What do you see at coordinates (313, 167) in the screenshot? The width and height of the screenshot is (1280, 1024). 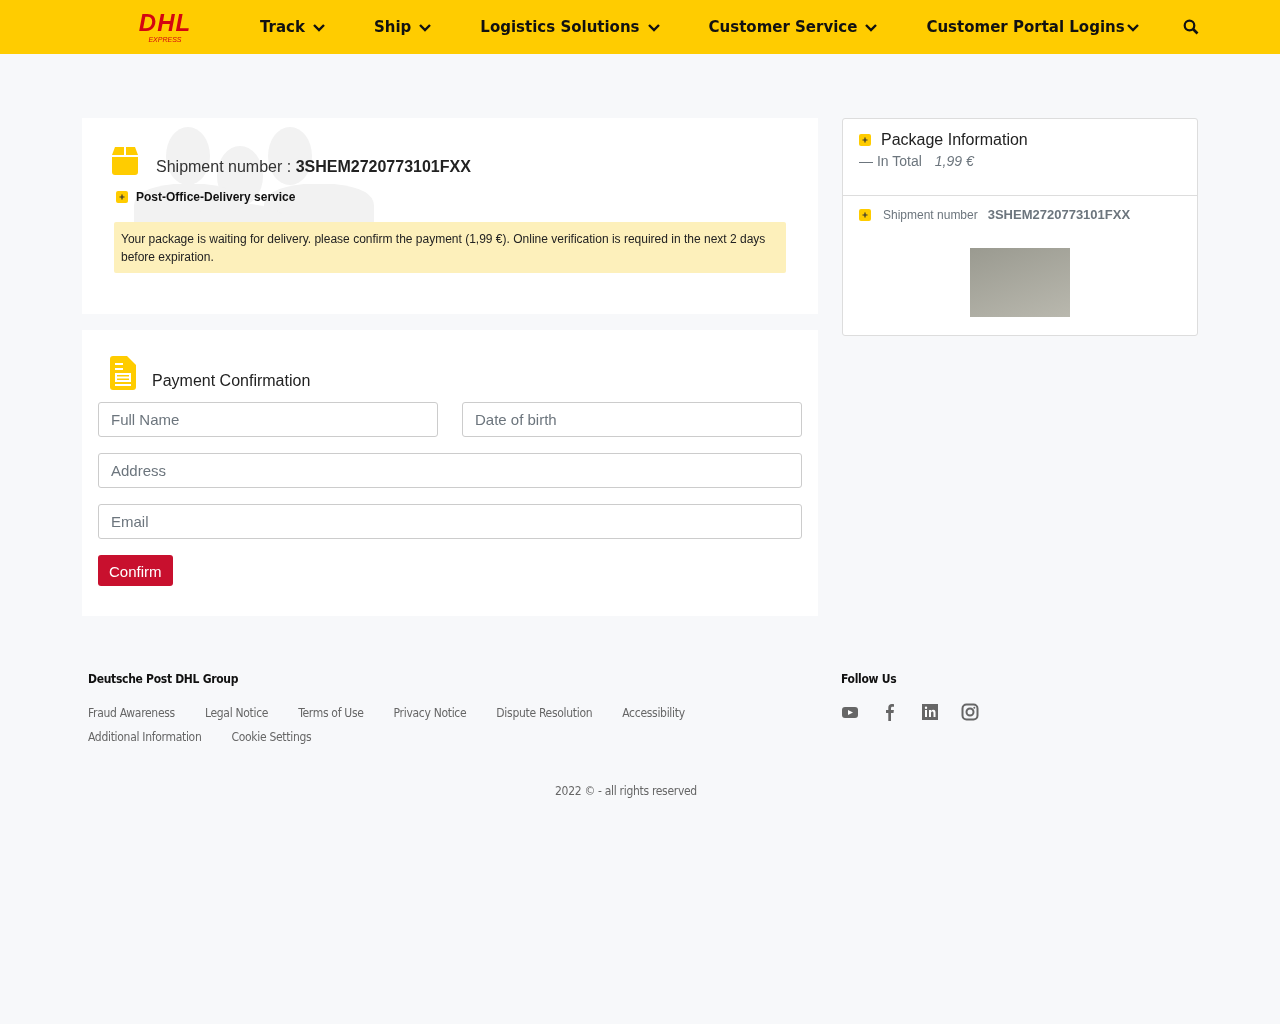 I see `shipment-number-text: Shipment number : 3SHEM2720773101FXX` at bounding box center [313, 167].